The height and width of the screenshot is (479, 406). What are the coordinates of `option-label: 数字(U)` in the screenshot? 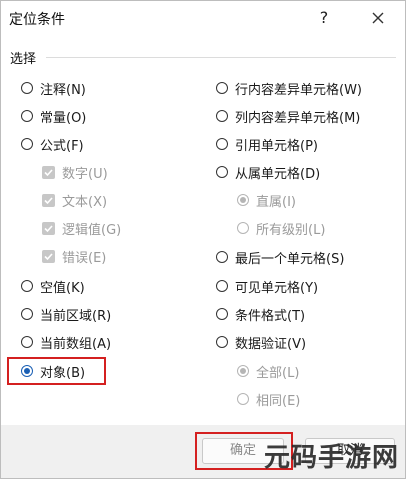 It's located at (85, 174).